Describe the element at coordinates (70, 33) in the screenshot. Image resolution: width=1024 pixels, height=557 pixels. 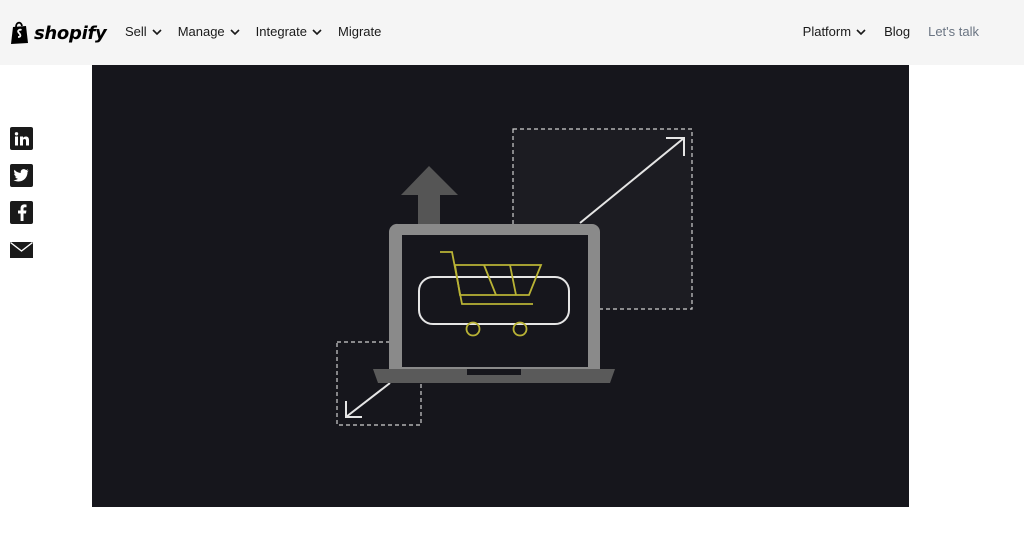
I see `logo-text: shopify` at that location.